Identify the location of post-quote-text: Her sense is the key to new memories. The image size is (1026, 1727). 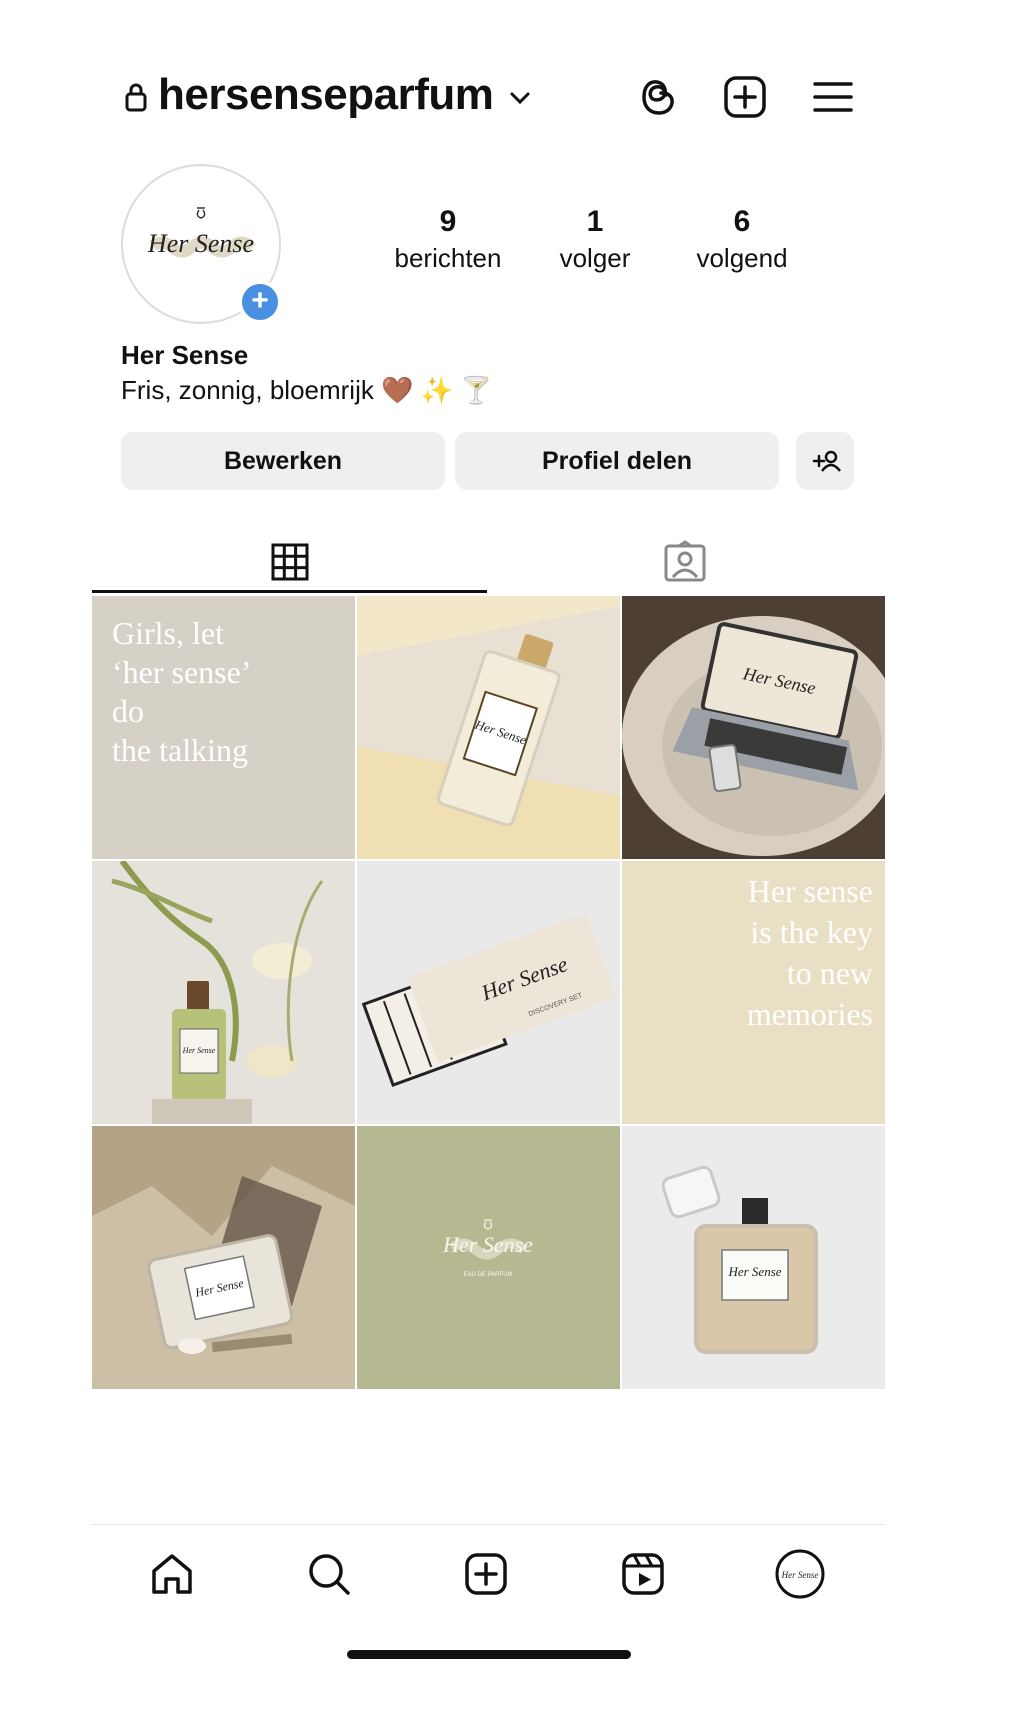
(809, 952).